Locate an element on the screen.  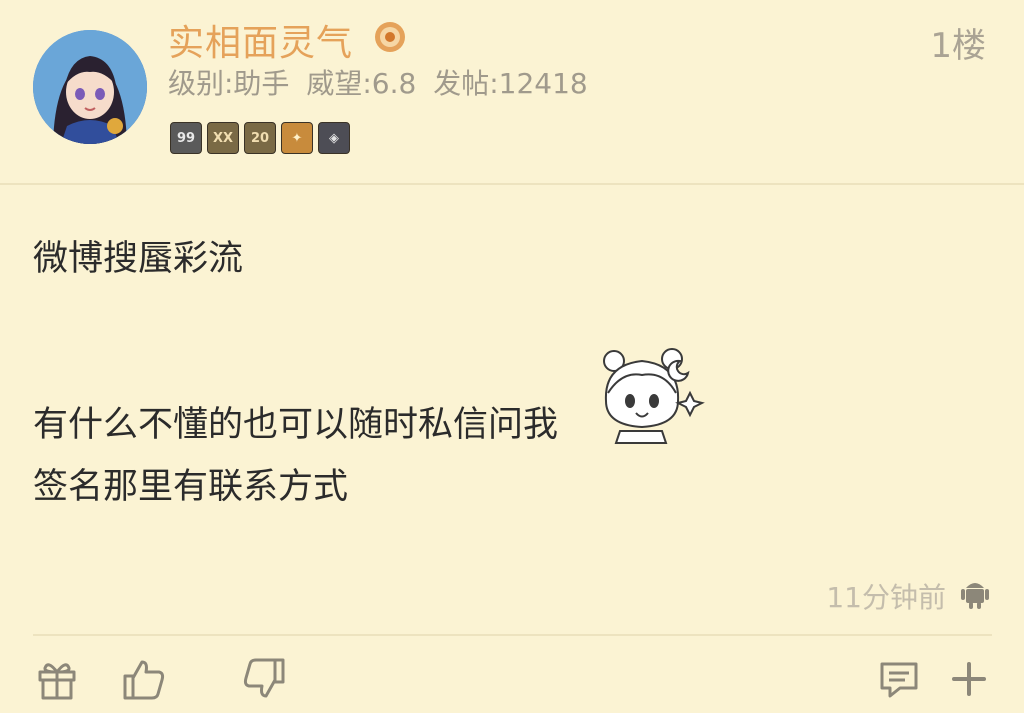
header-divider is located at coordinates (512, 184).